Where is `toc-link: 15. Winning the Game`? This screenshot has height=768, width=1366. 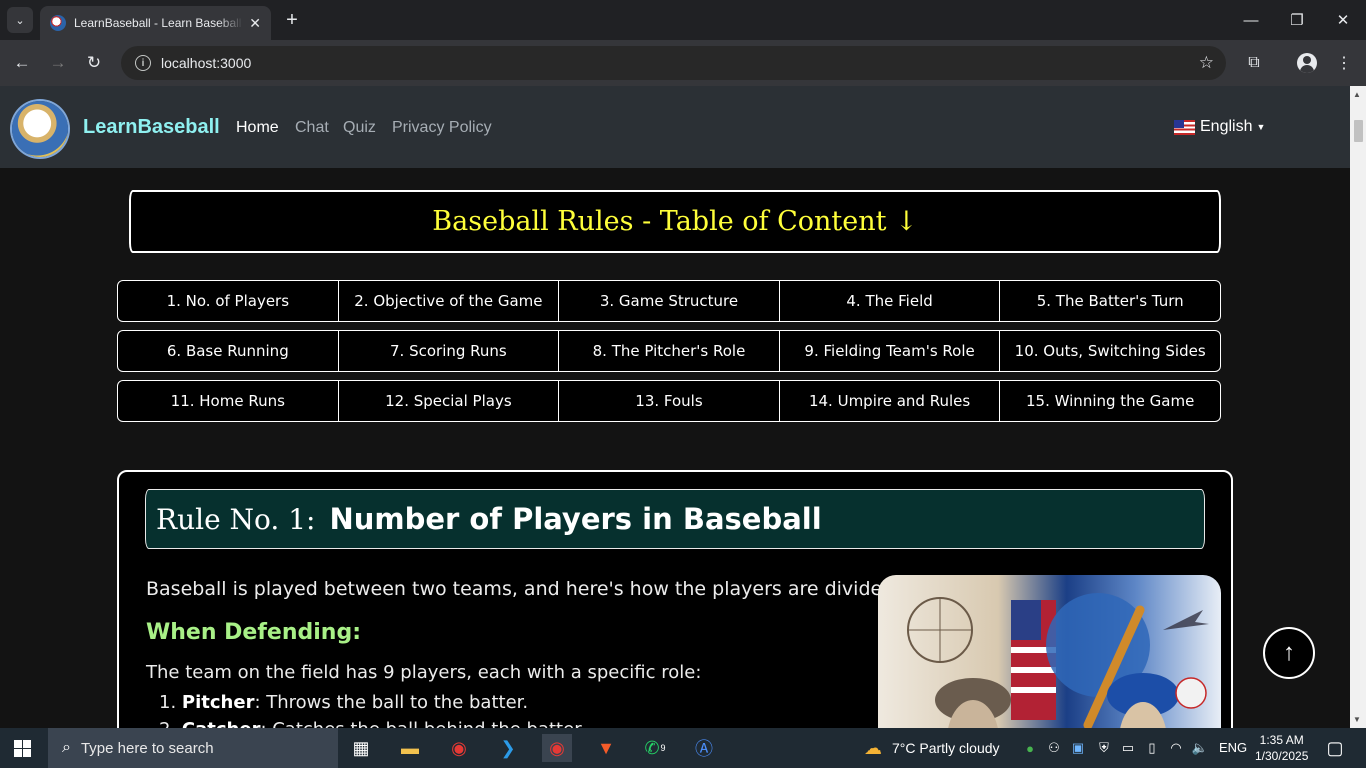 toc-link: 15. Winning the Game is located at coordinates (1110, 401).